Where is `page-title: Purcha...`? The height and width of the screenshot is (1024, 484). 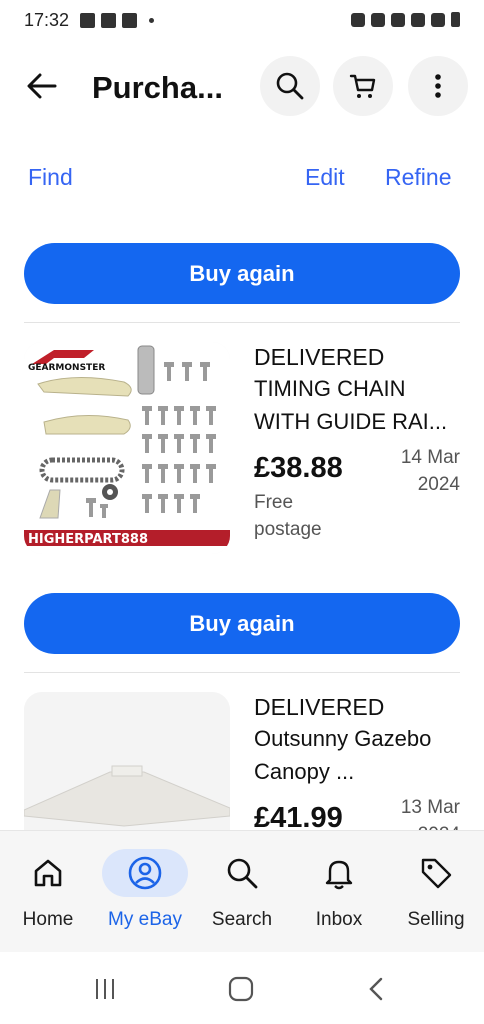
page-title: Purcha... is located at coordinates (157, 87).